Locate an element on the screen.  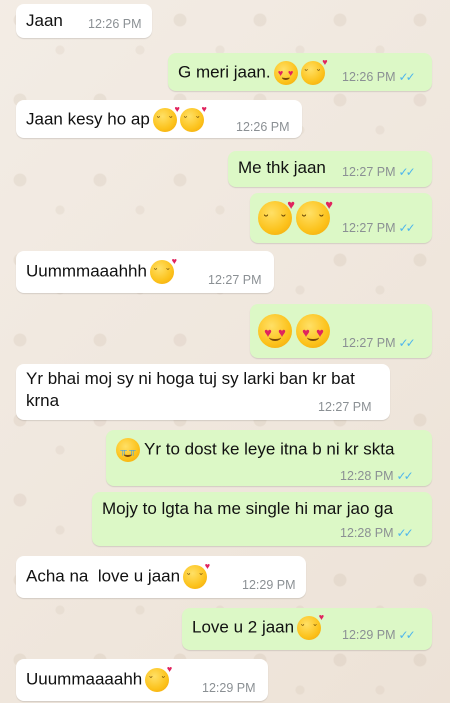
message-outgoing: ♥ ♥ ♥ ♥ 12:27 PM ✓✓ is located at coordinates (341, 331).